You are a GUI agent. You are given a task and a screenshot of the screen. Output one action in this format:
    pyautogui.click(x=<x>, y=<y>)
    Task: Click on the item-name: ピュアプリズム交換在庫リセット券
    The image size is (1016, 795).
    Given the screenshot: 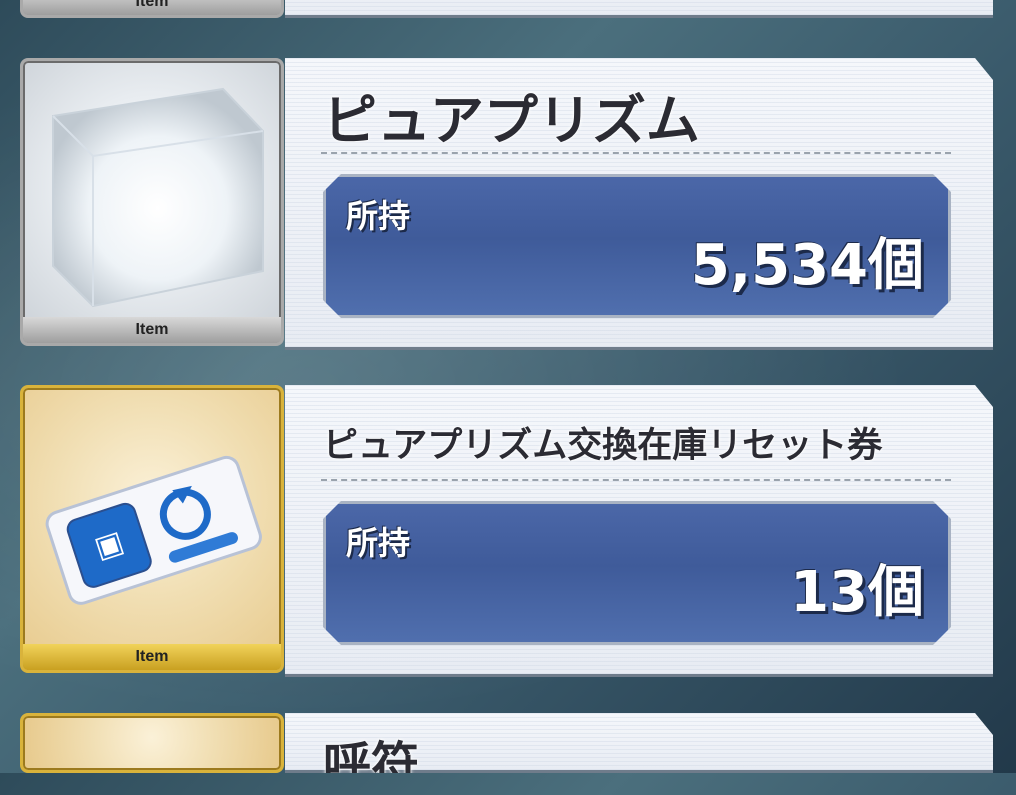 What is the action you would take?
    pyautogui.click(x=603, y=446)
    